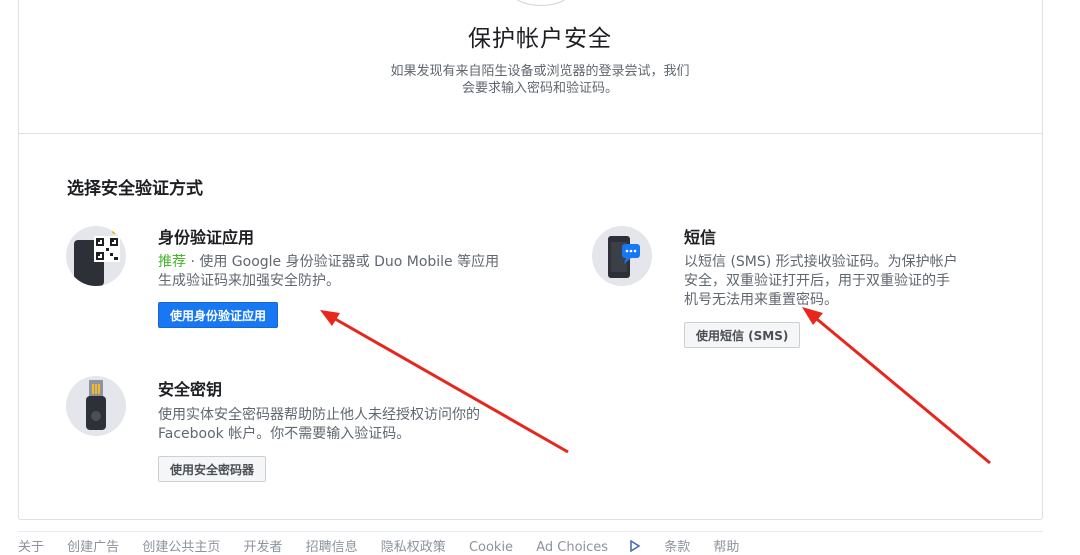 The image size is (1080, 555). What do you see at coordinates (449, 384) in the screenshot?
I see `annotation-arrow-auth-app` at bounding box center [449, 384].